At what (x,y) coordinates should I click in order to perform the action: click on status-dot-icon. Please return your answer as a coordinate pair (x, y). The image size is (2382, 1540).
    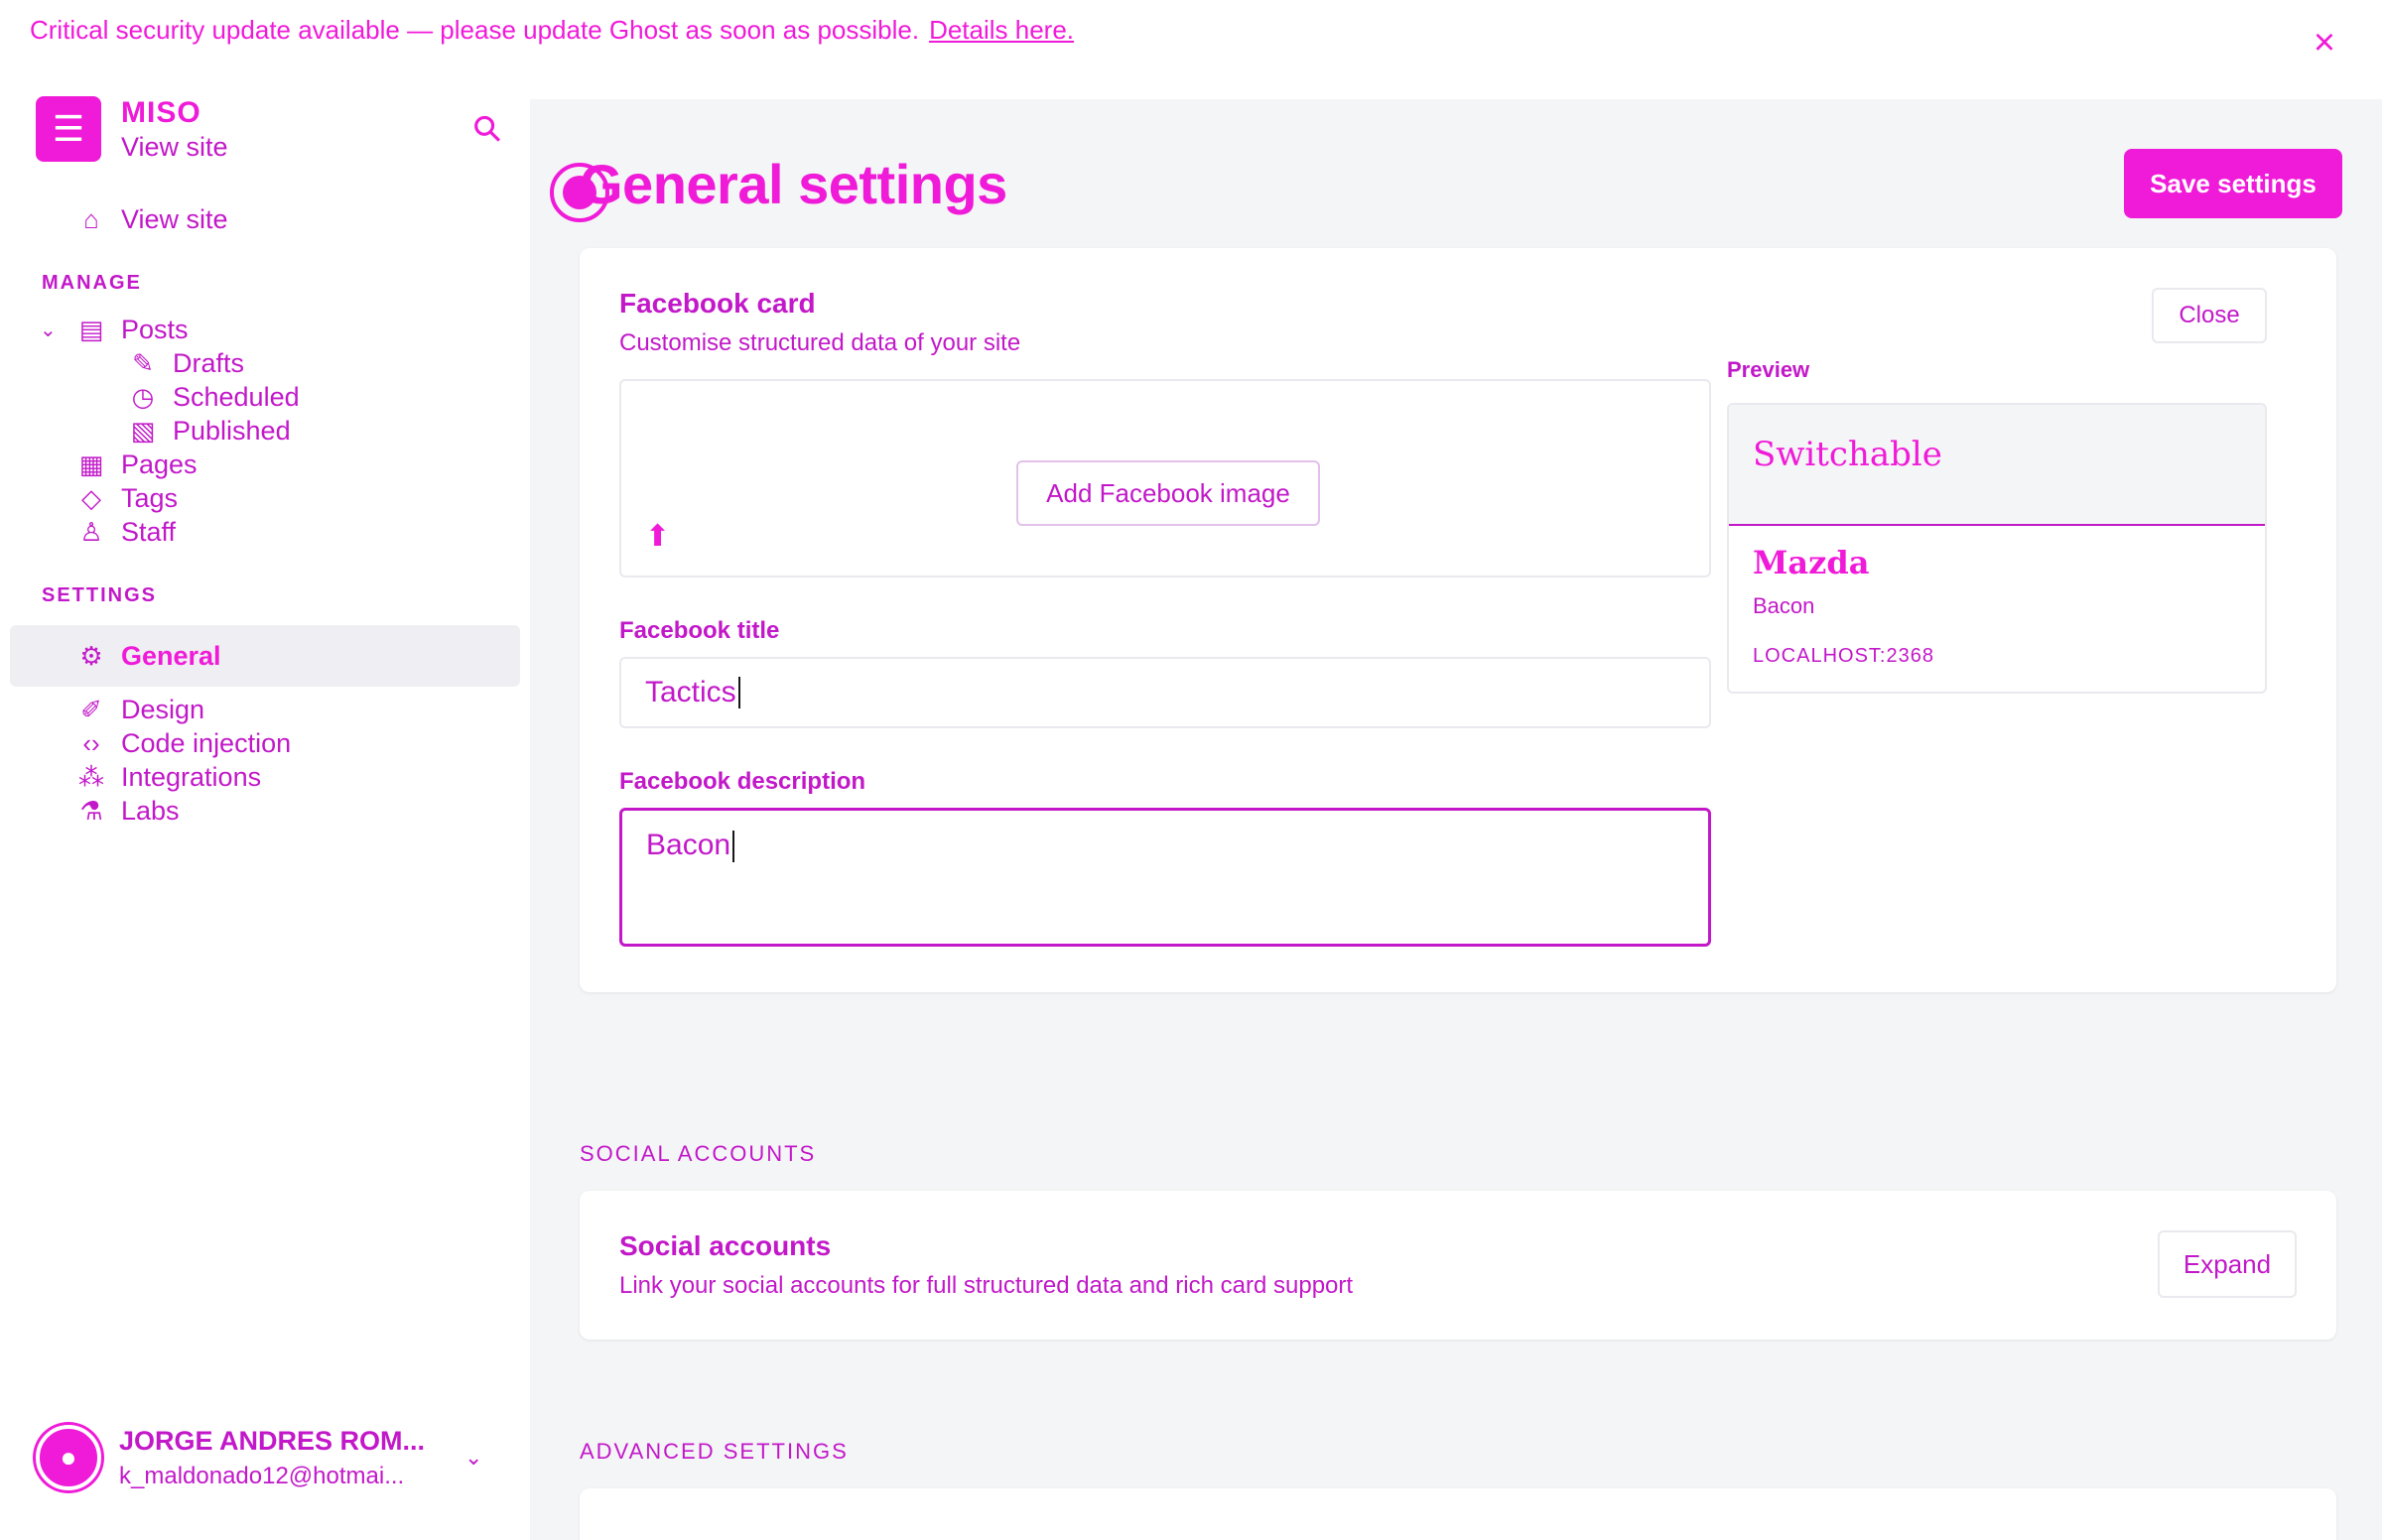
    Looking at the image, I should click on (579, 192).